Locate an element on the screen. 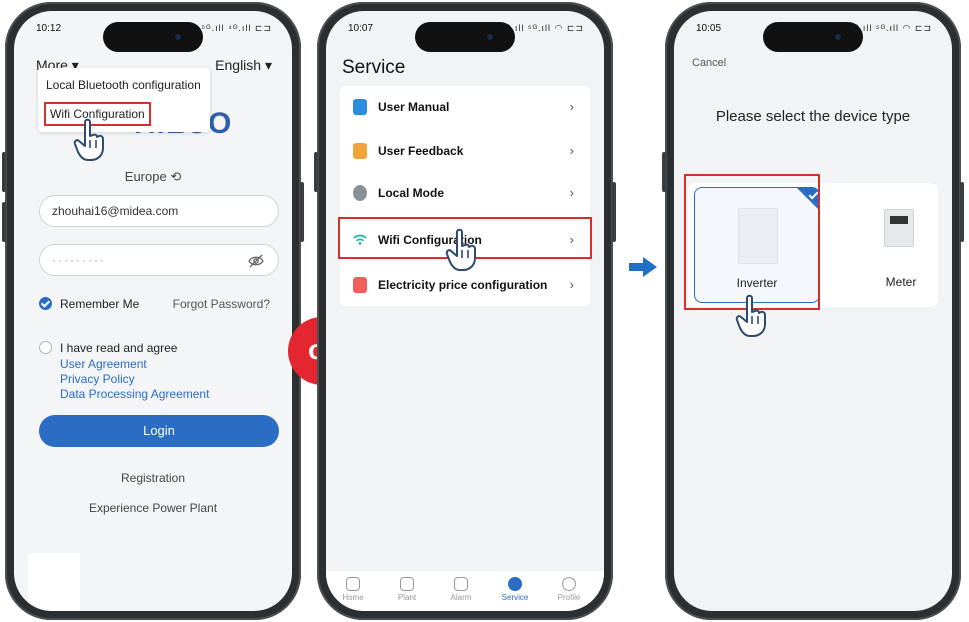 The image size is (969, 622). status-time: 10:12 is located at coordinates (49, 28).